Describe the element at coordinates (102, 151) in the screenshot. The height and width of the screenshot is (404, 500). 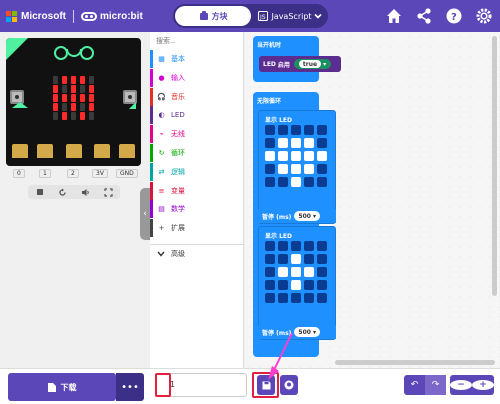
I see `pin-3v` at that location.